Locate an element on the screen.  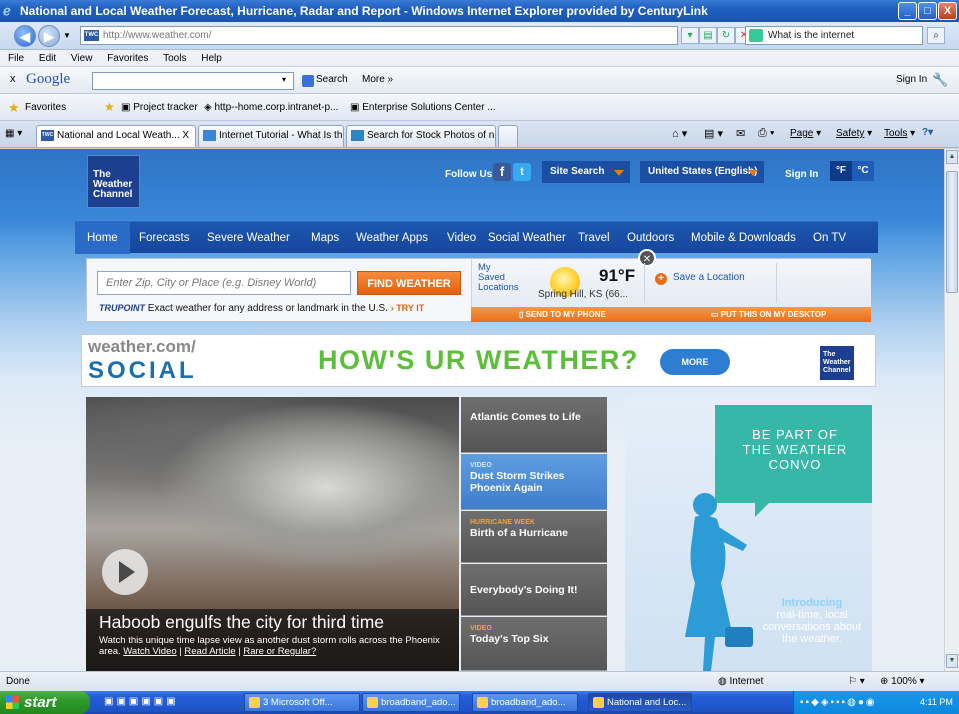
minimize-button: _ is located at coordinates (907, 11).